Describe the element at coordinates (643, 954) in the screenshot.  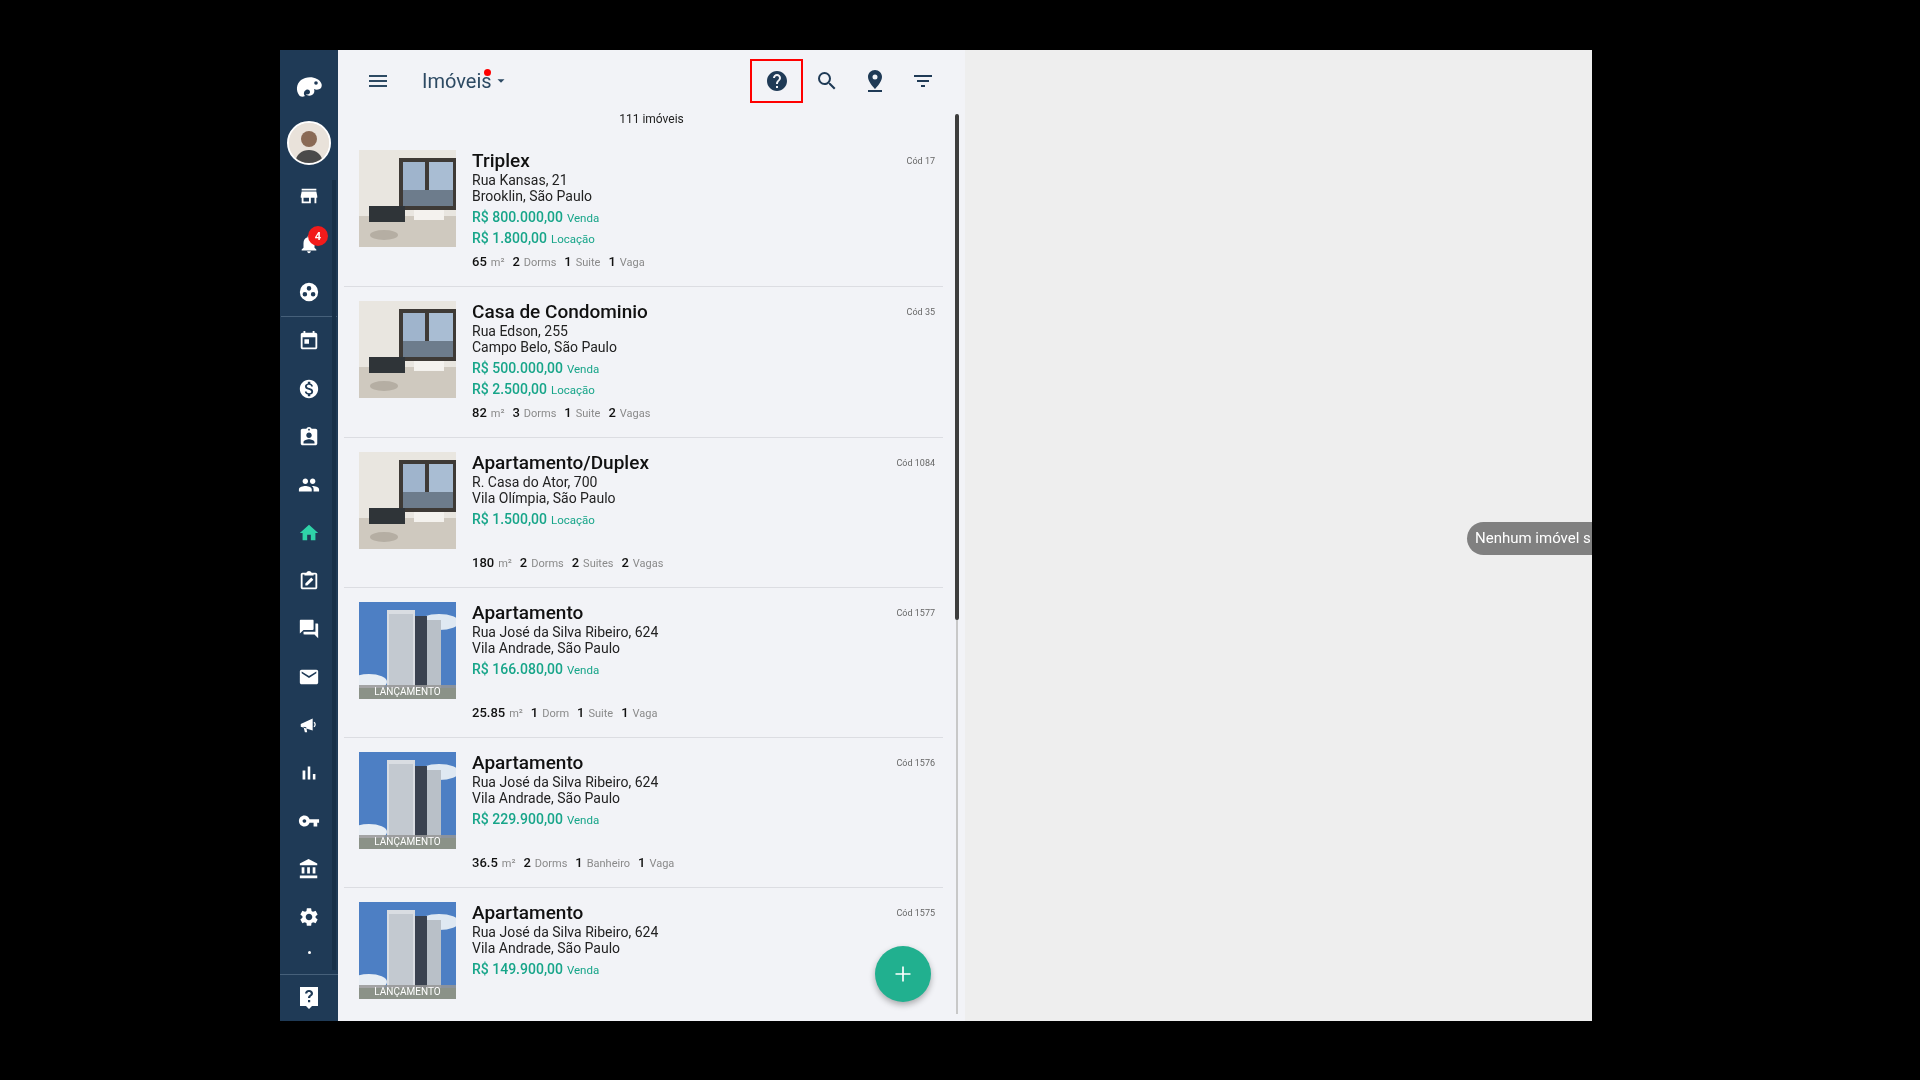
I see `listing-card: LANÇAMENTO Apartamento Cód 1575 Rua José da Silva Ribeiro, 624 Vila Andrade, São Paulo R$ 149.900,00 Venda` at that location.